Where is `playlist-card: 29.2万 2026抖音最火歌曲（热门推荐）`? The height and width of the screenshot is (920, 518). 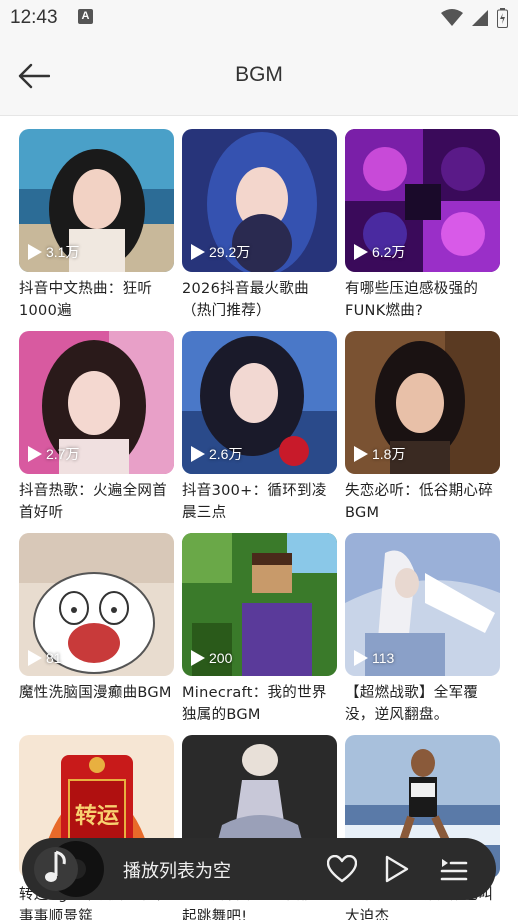
playlist-card: 29.2万 2026抖音最火歌曲（热门推荐） is located at coordinates (259, 224).